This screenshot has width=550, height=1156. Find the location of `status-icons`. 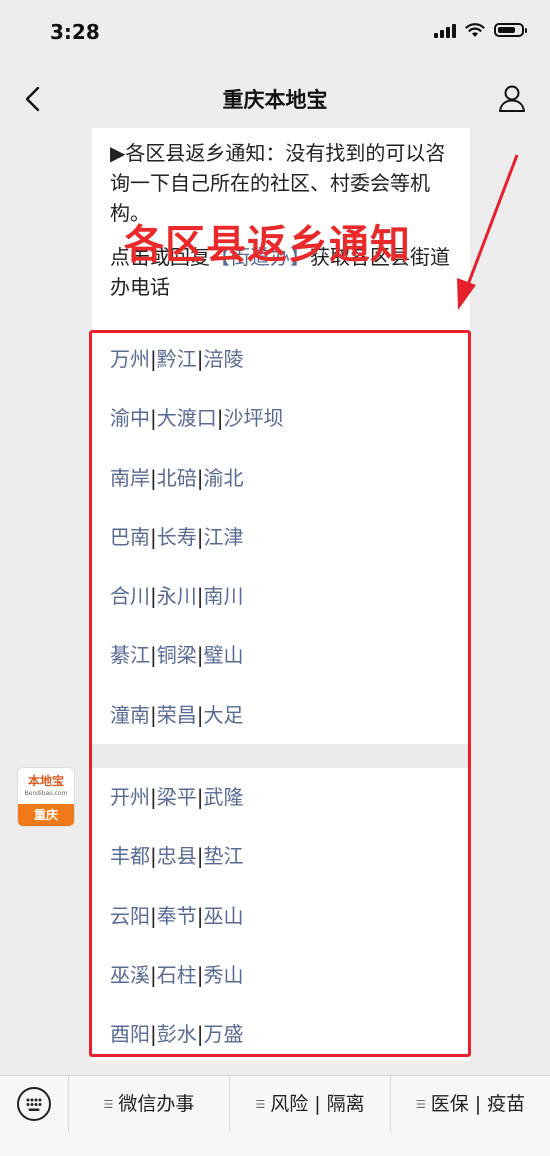

status-icons is located at coordinates (480, 30).